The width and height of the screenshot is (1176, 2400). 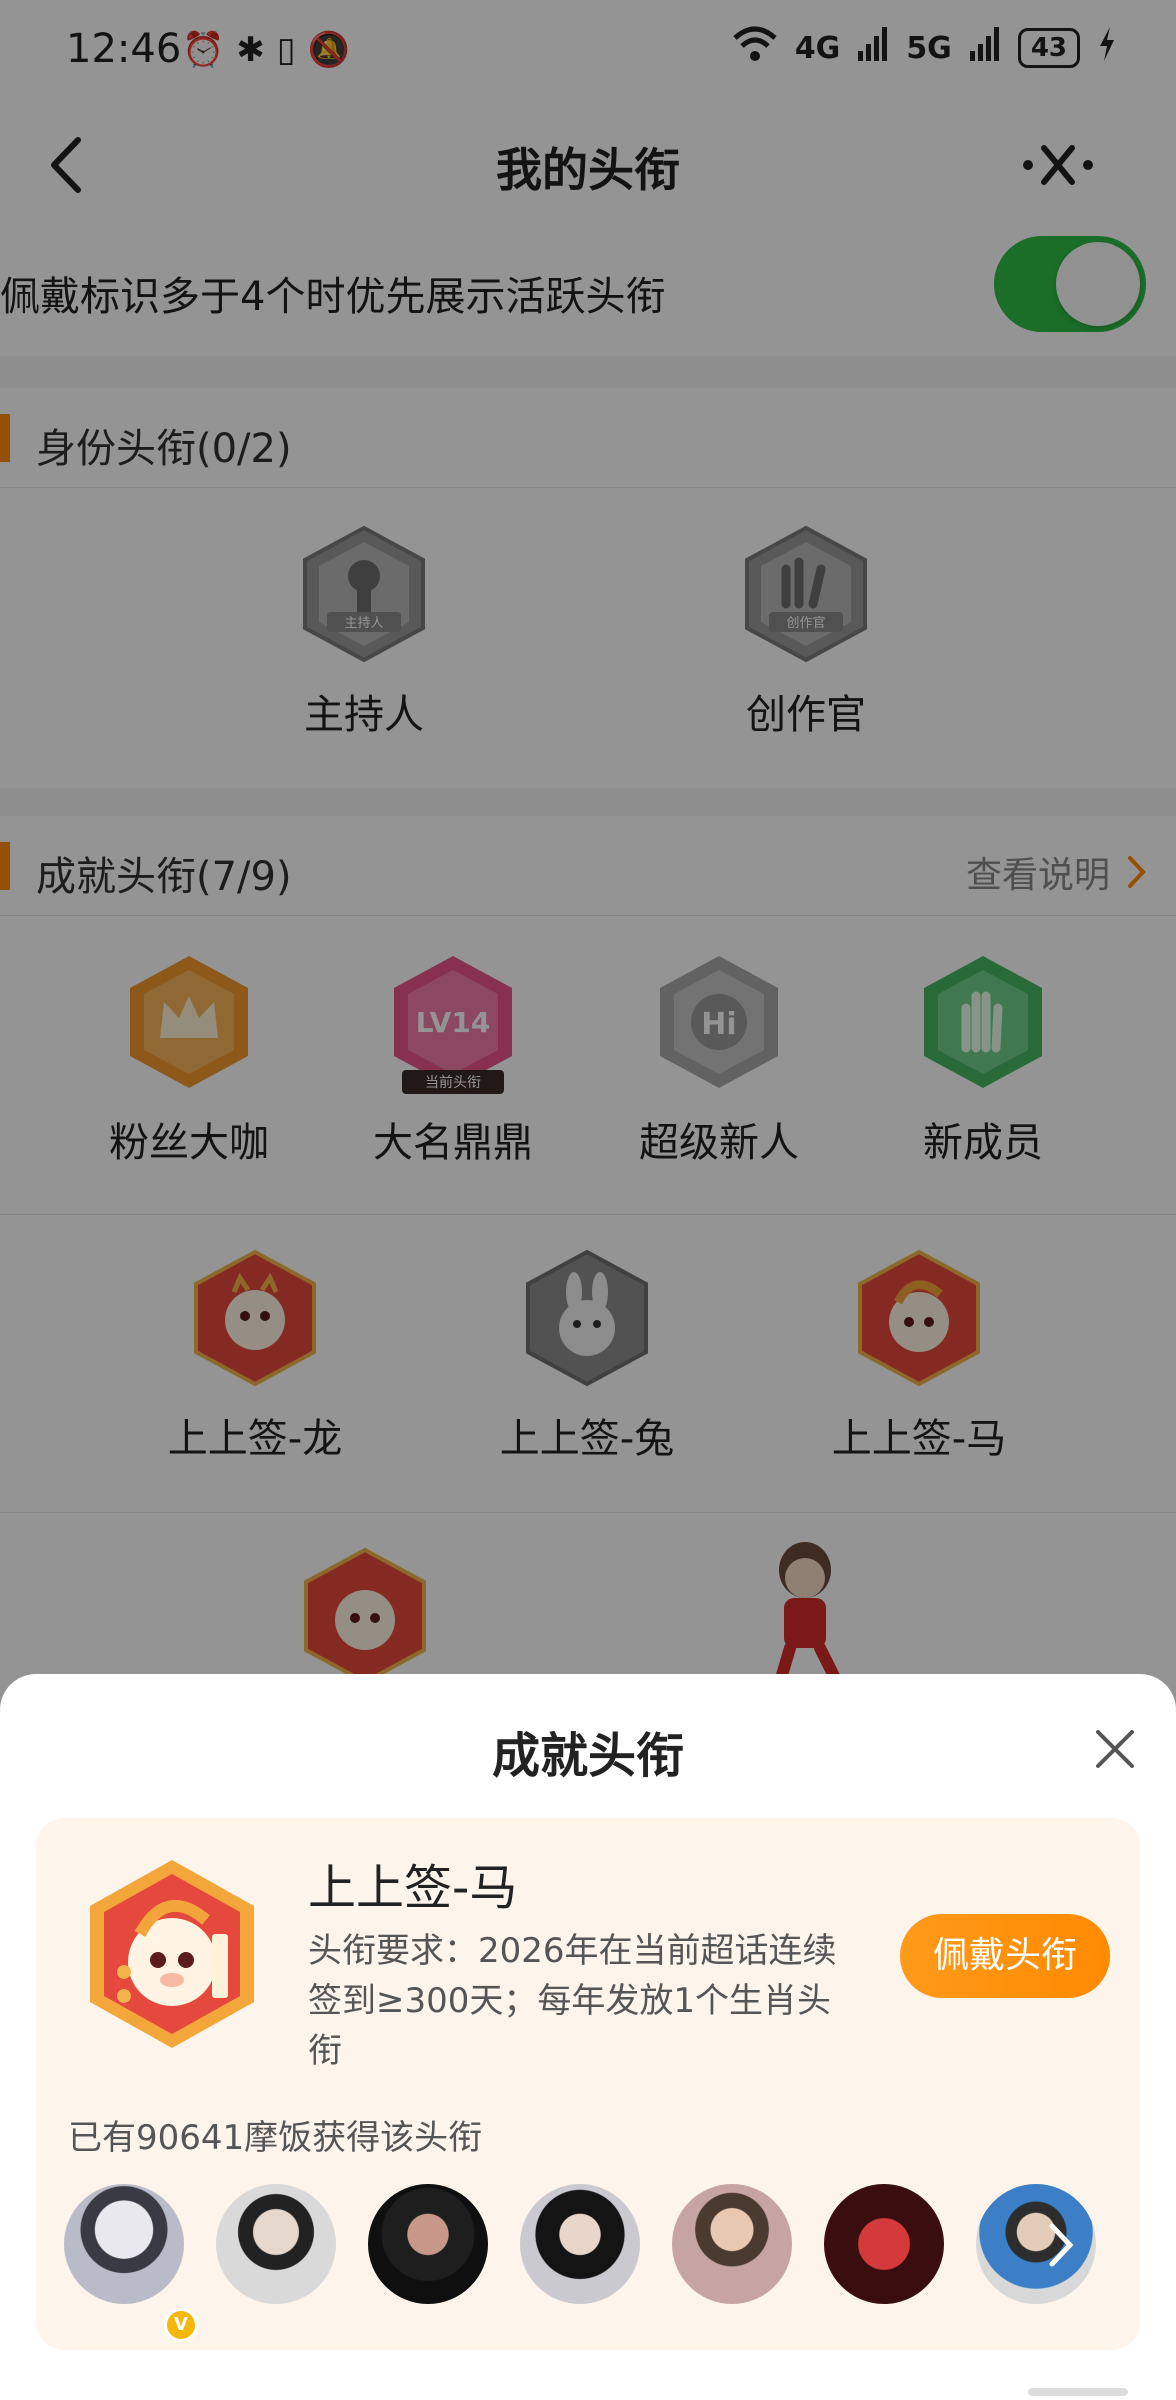 What do you see at coordinates (1115, 1749) in the screenshot?
I see `close-icon` at bounding box center [1115, 1749].